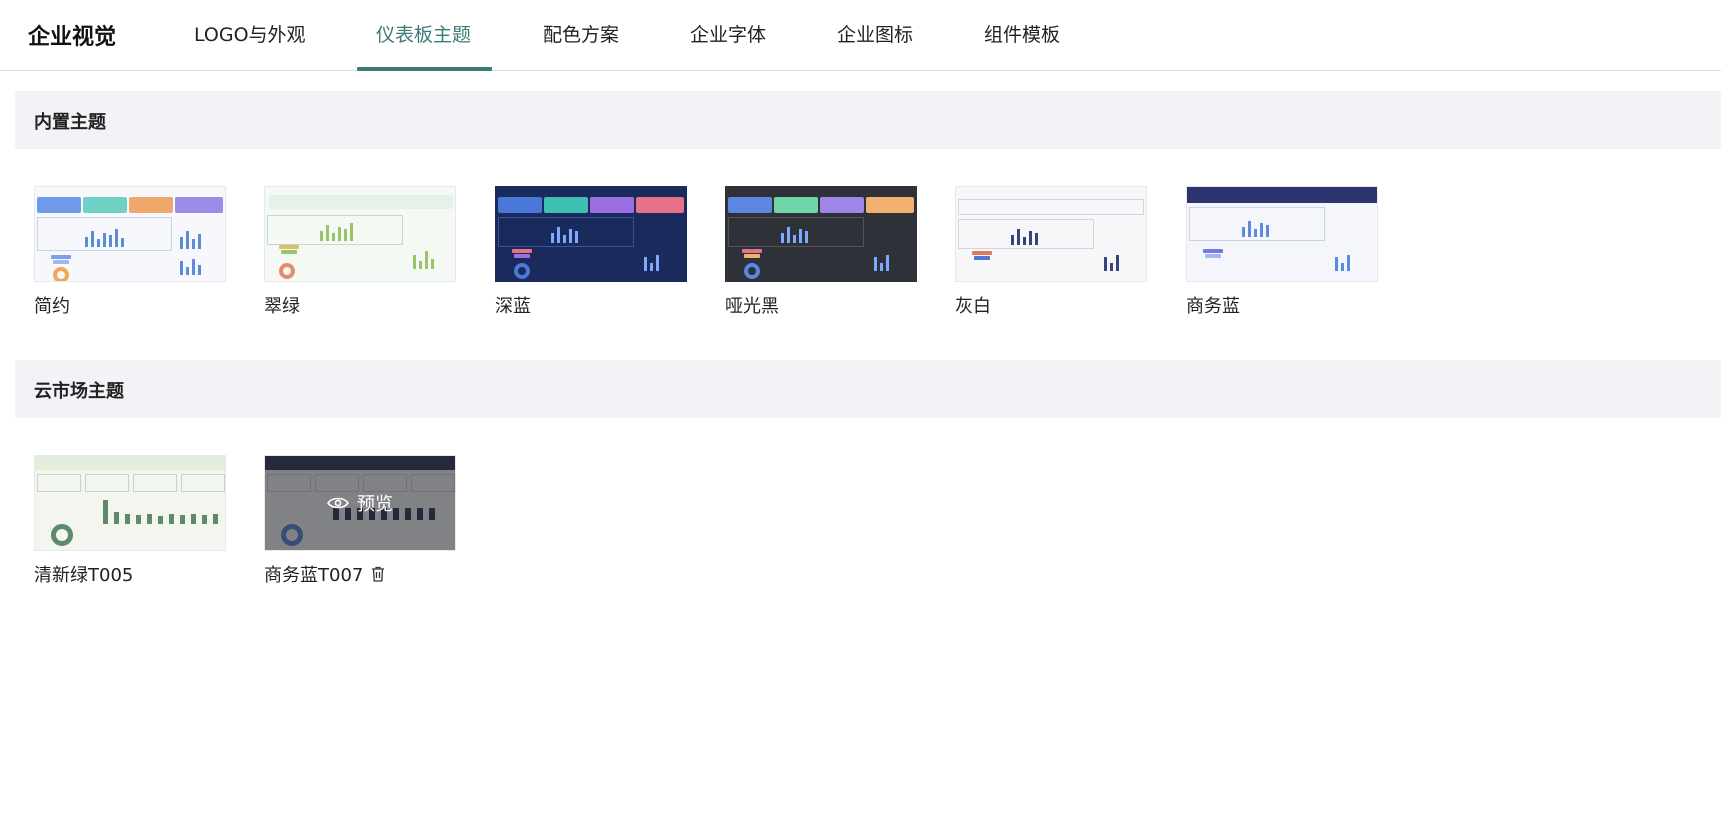 The image size is (1721, 828). I want to click on theme-card-simple: 简约, so click(130, 252).